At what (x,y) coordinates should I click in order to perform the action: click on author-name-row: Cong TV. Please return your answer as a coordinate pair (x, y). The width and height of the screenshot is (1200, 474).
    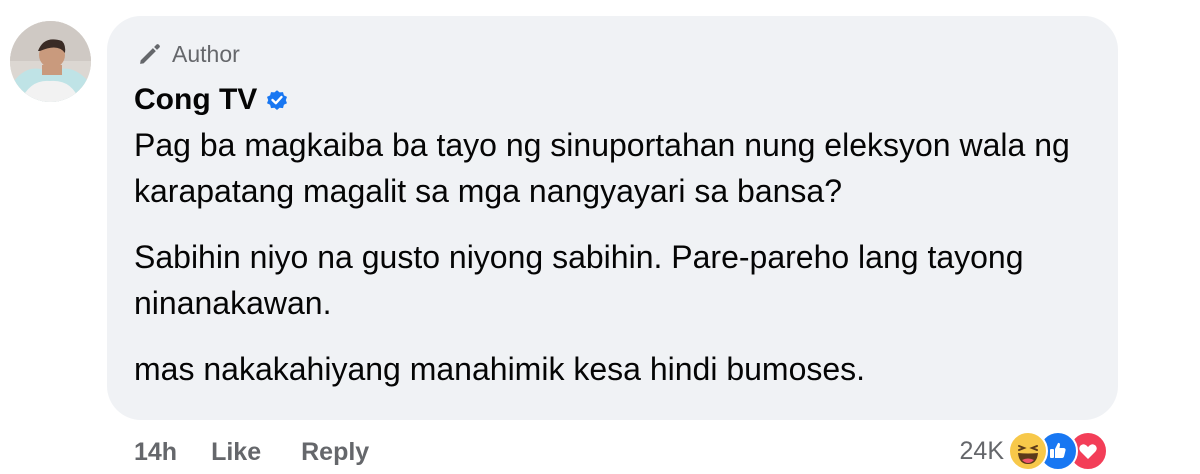
    Looking at the image, I should click on (211, 100).